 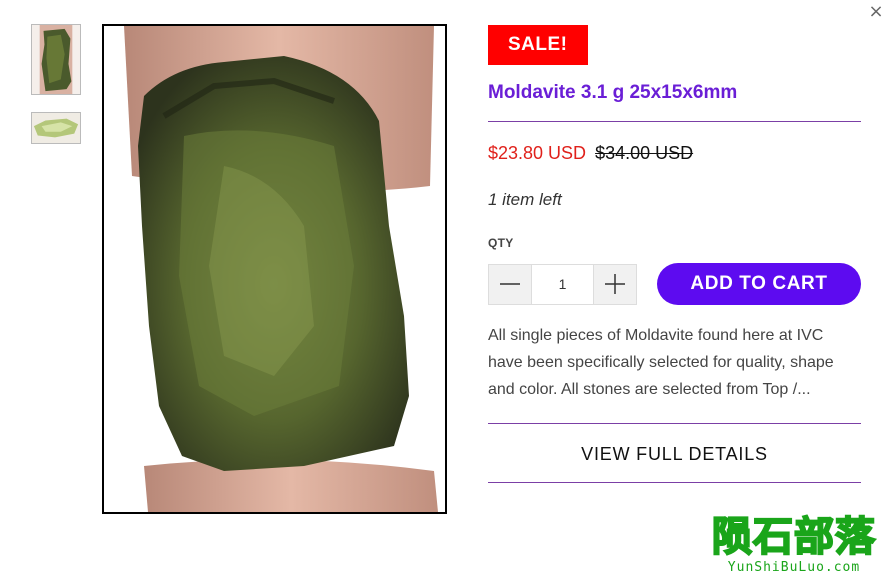 I want to click on qty-decrease-button, so click(x=510, y=284).